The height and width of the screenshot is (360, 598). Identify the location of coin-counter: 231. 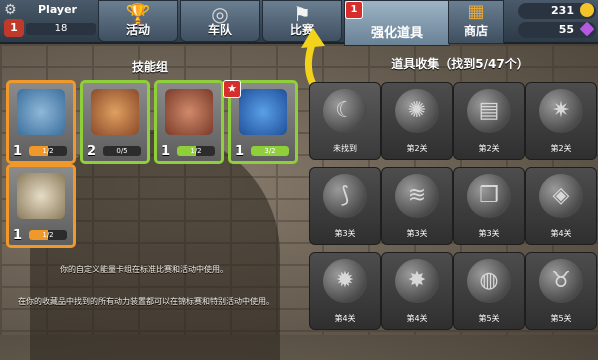
(557, 11).